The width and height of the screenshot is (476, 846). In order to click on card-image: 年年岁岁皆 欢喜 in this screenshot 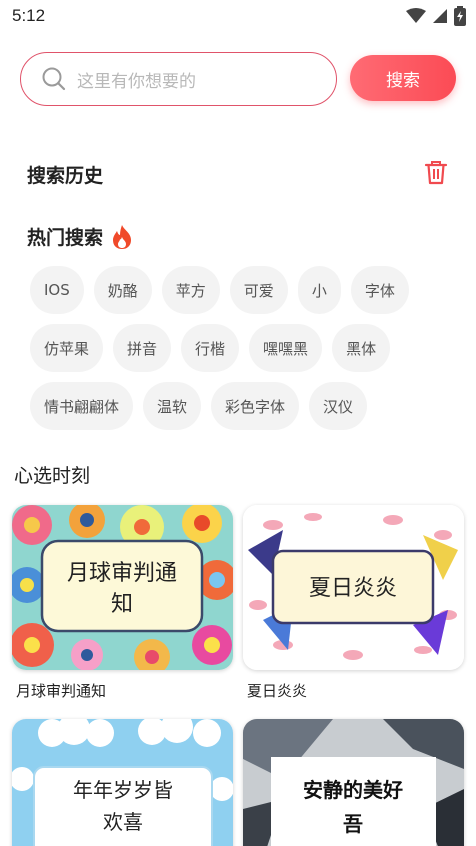, I will do `click(122, 782)`.